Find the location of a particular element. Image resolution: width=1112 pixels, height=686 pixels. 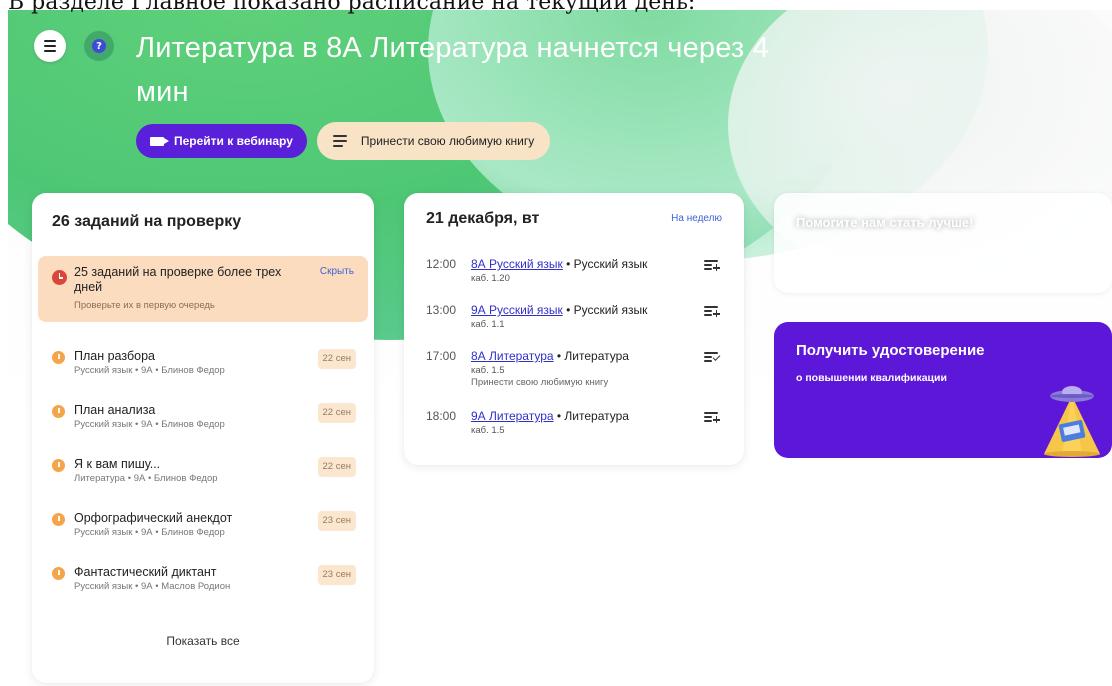

alert-subtitle: Проверьте их в первую очередь is located at coordinates (144, 305).